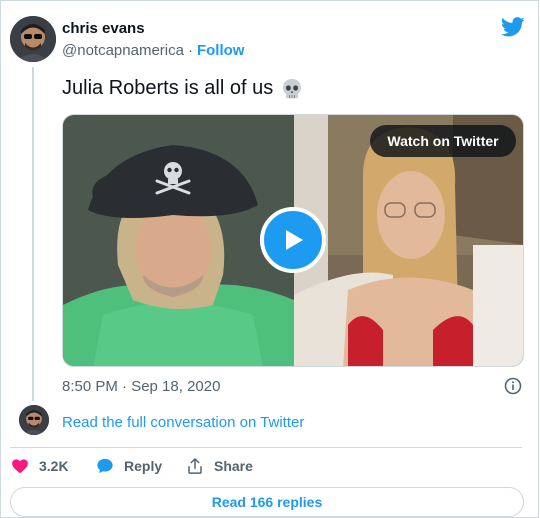 This screenshot has height=518, width=540. Describe the element at coordinates (123, 50) in the screenshot. I see `author-handle: @notcapnamerica` at that location.